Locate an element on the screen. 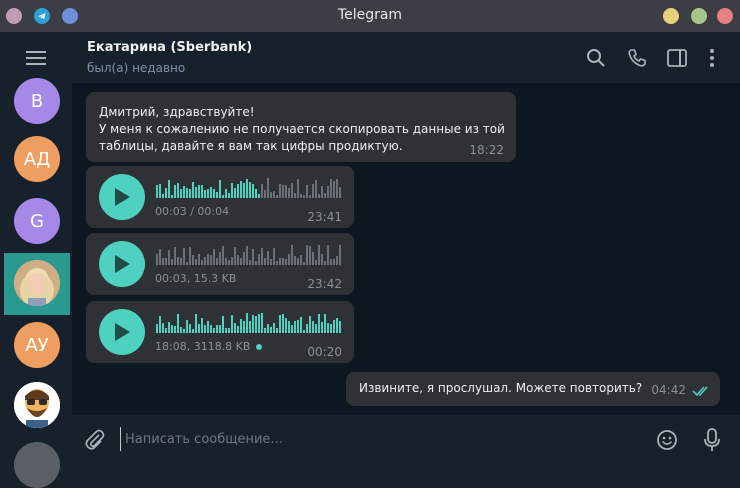  search-icon is located at coordinates (596, 58).